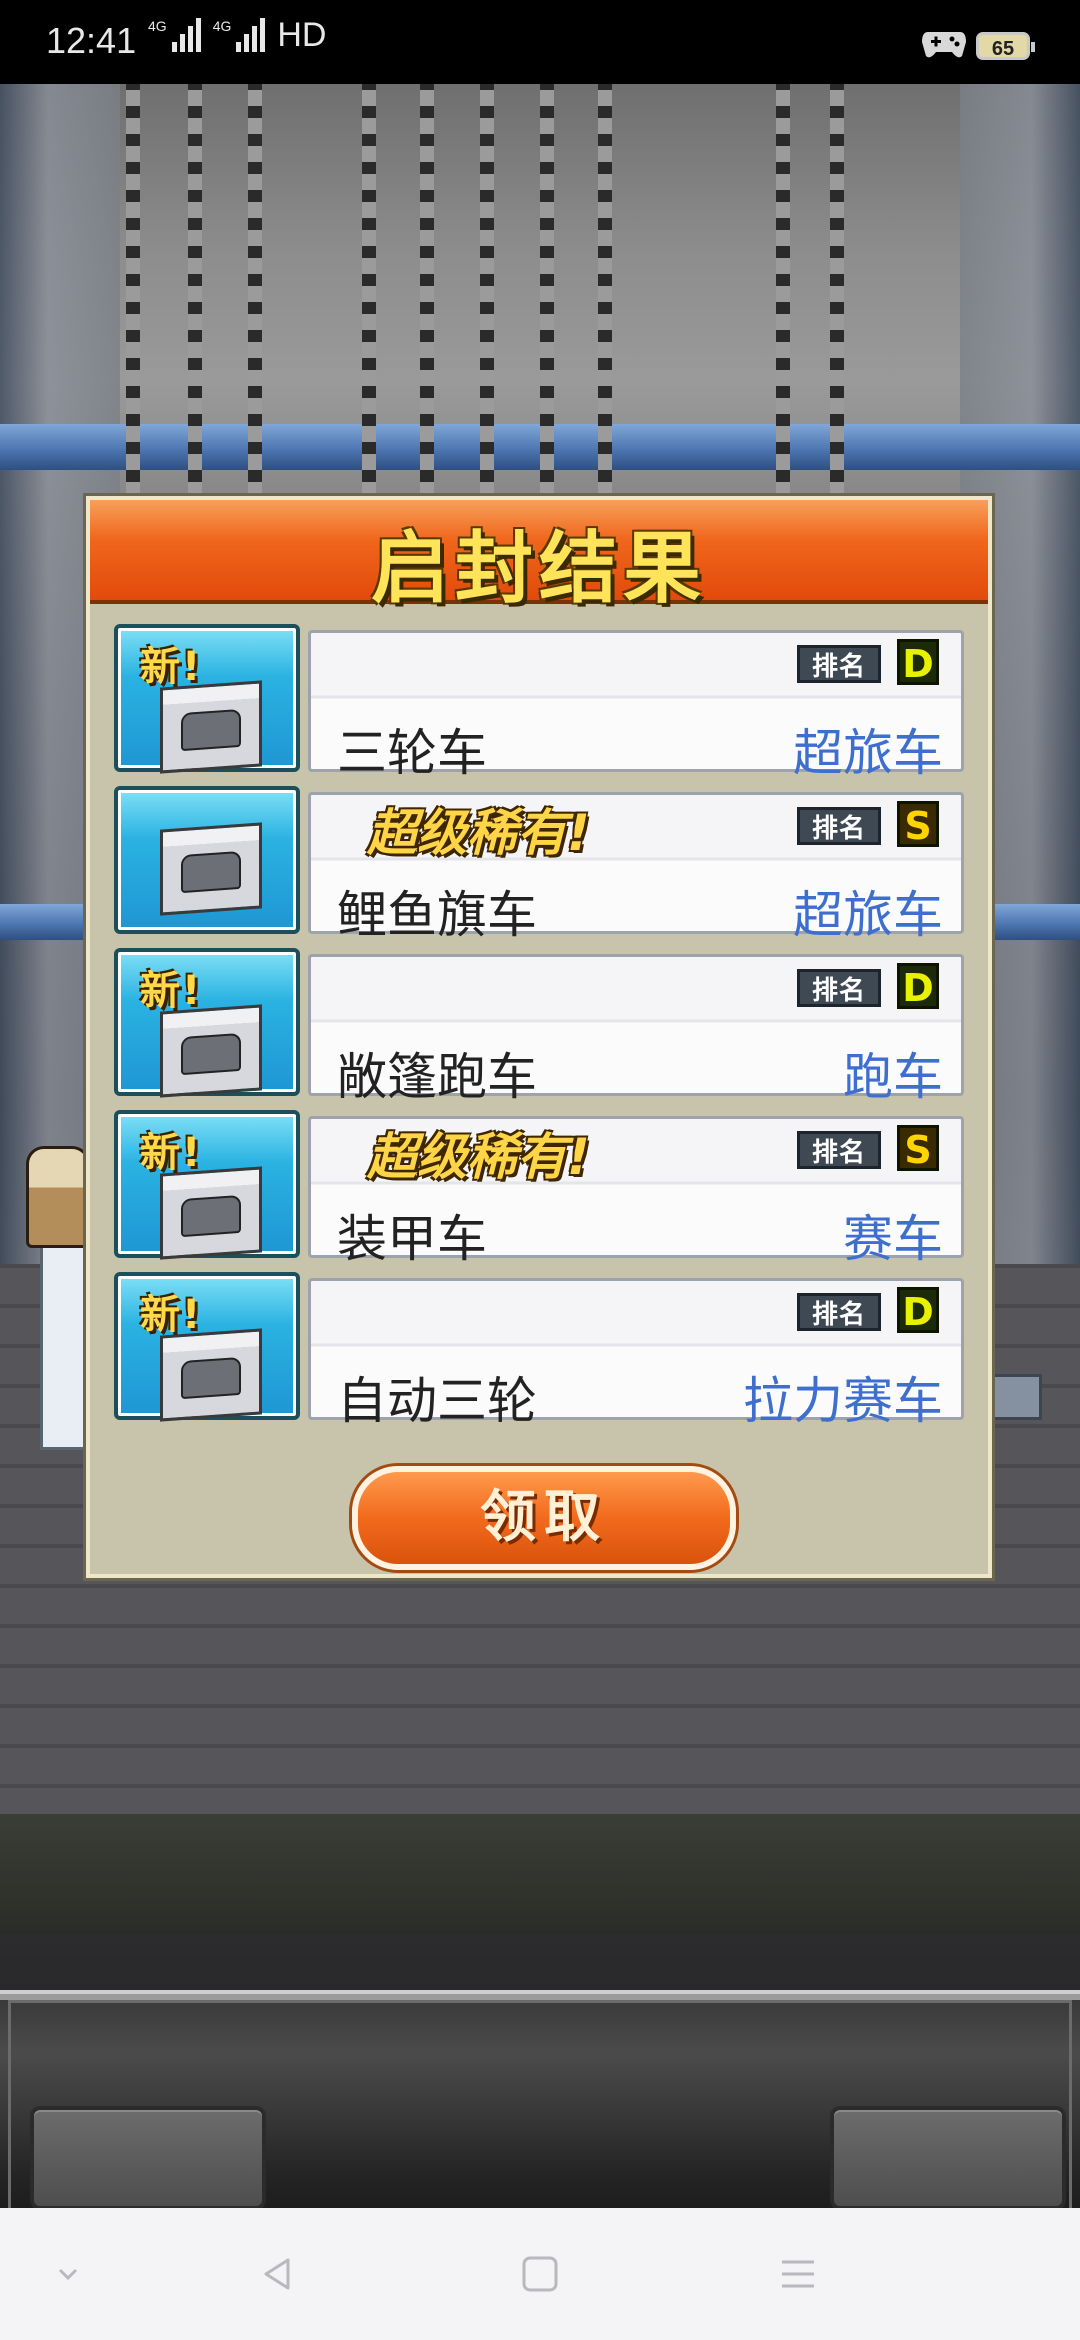 The width and height of the screenshot is (1080, 2340). I want to click on item-info: 超级稀有! 排名 S 鲤鱼旗车 超旅车, so click(636, 868).